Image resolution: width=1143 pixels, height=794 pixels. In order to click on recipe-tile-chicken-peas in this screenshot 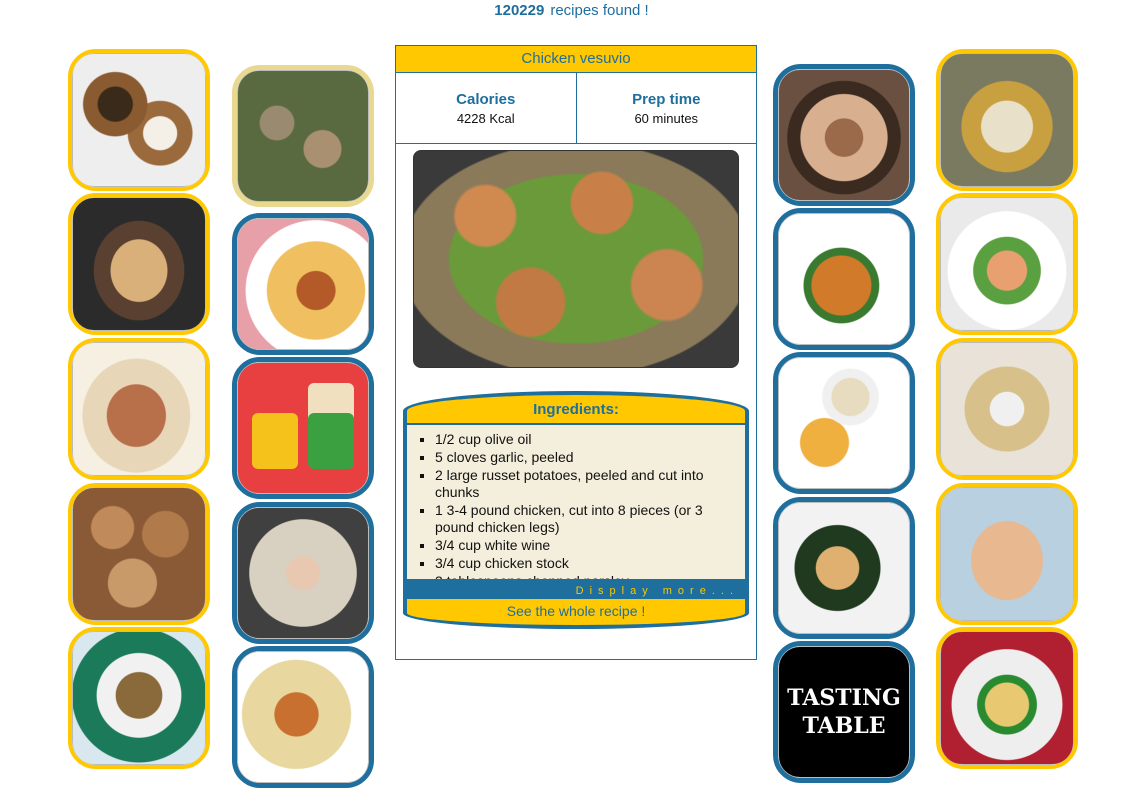, I will do `click(303, 136)`.